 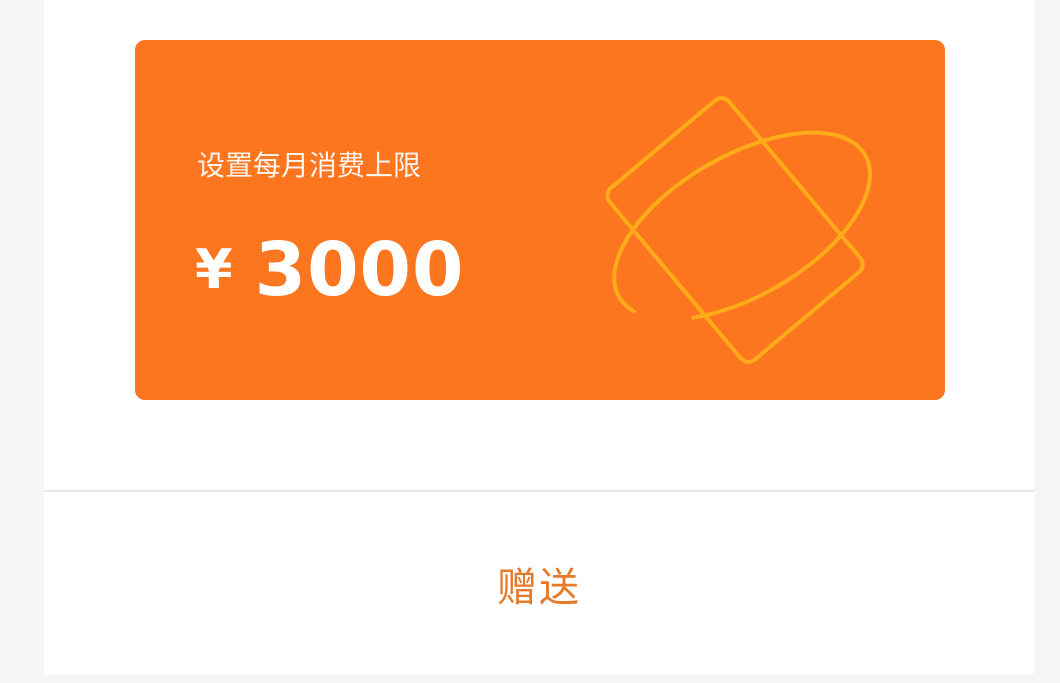 What do you see at coordinates (214, 269) in the screenshot?
I see `currency-symbol: ¥` at bounding box center [214, 269].